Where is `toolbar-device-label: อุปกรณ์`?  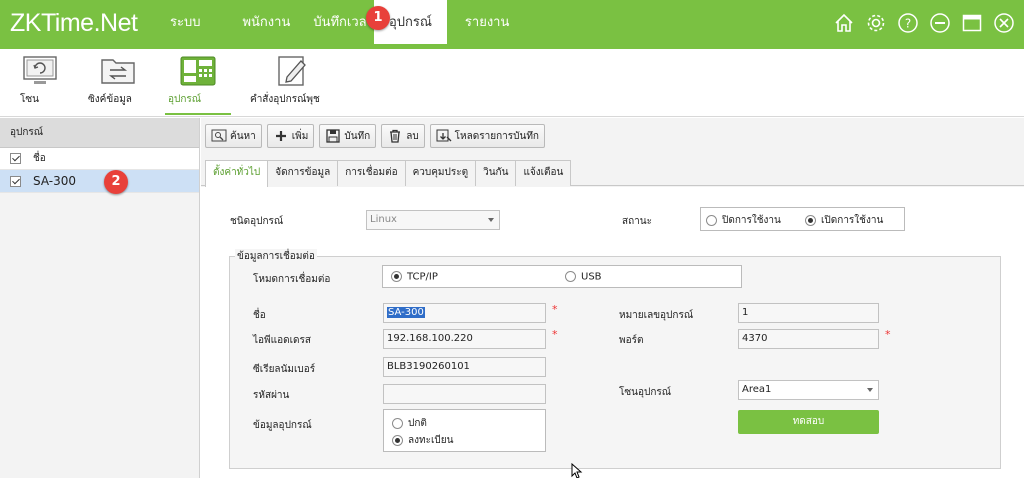 toolbar-device-label: อุปกรณ์ is located at coordinates (185, 99).